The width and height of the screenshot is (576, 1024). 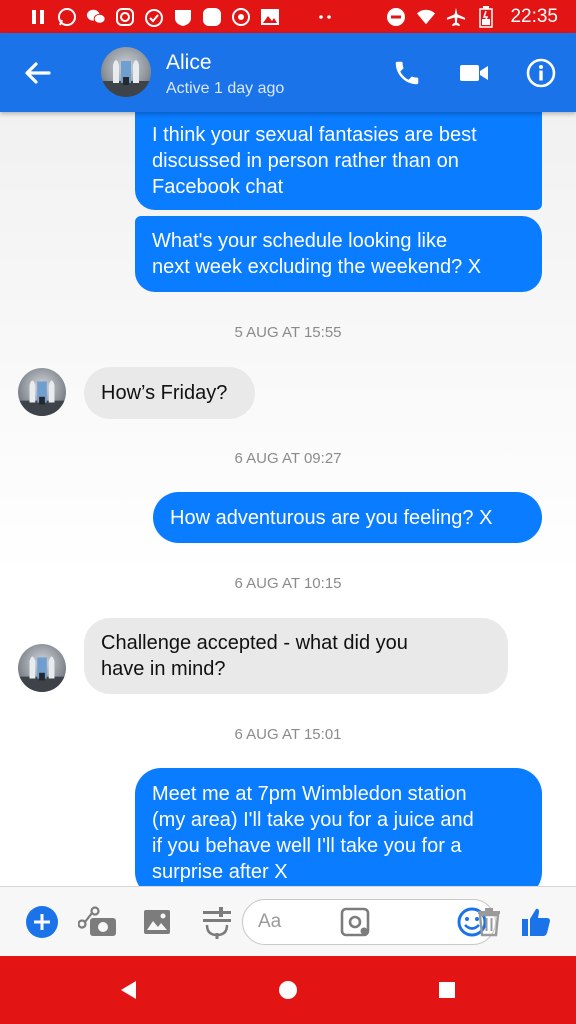 I want to click on voice-call-button, so click(x=407, y=73).